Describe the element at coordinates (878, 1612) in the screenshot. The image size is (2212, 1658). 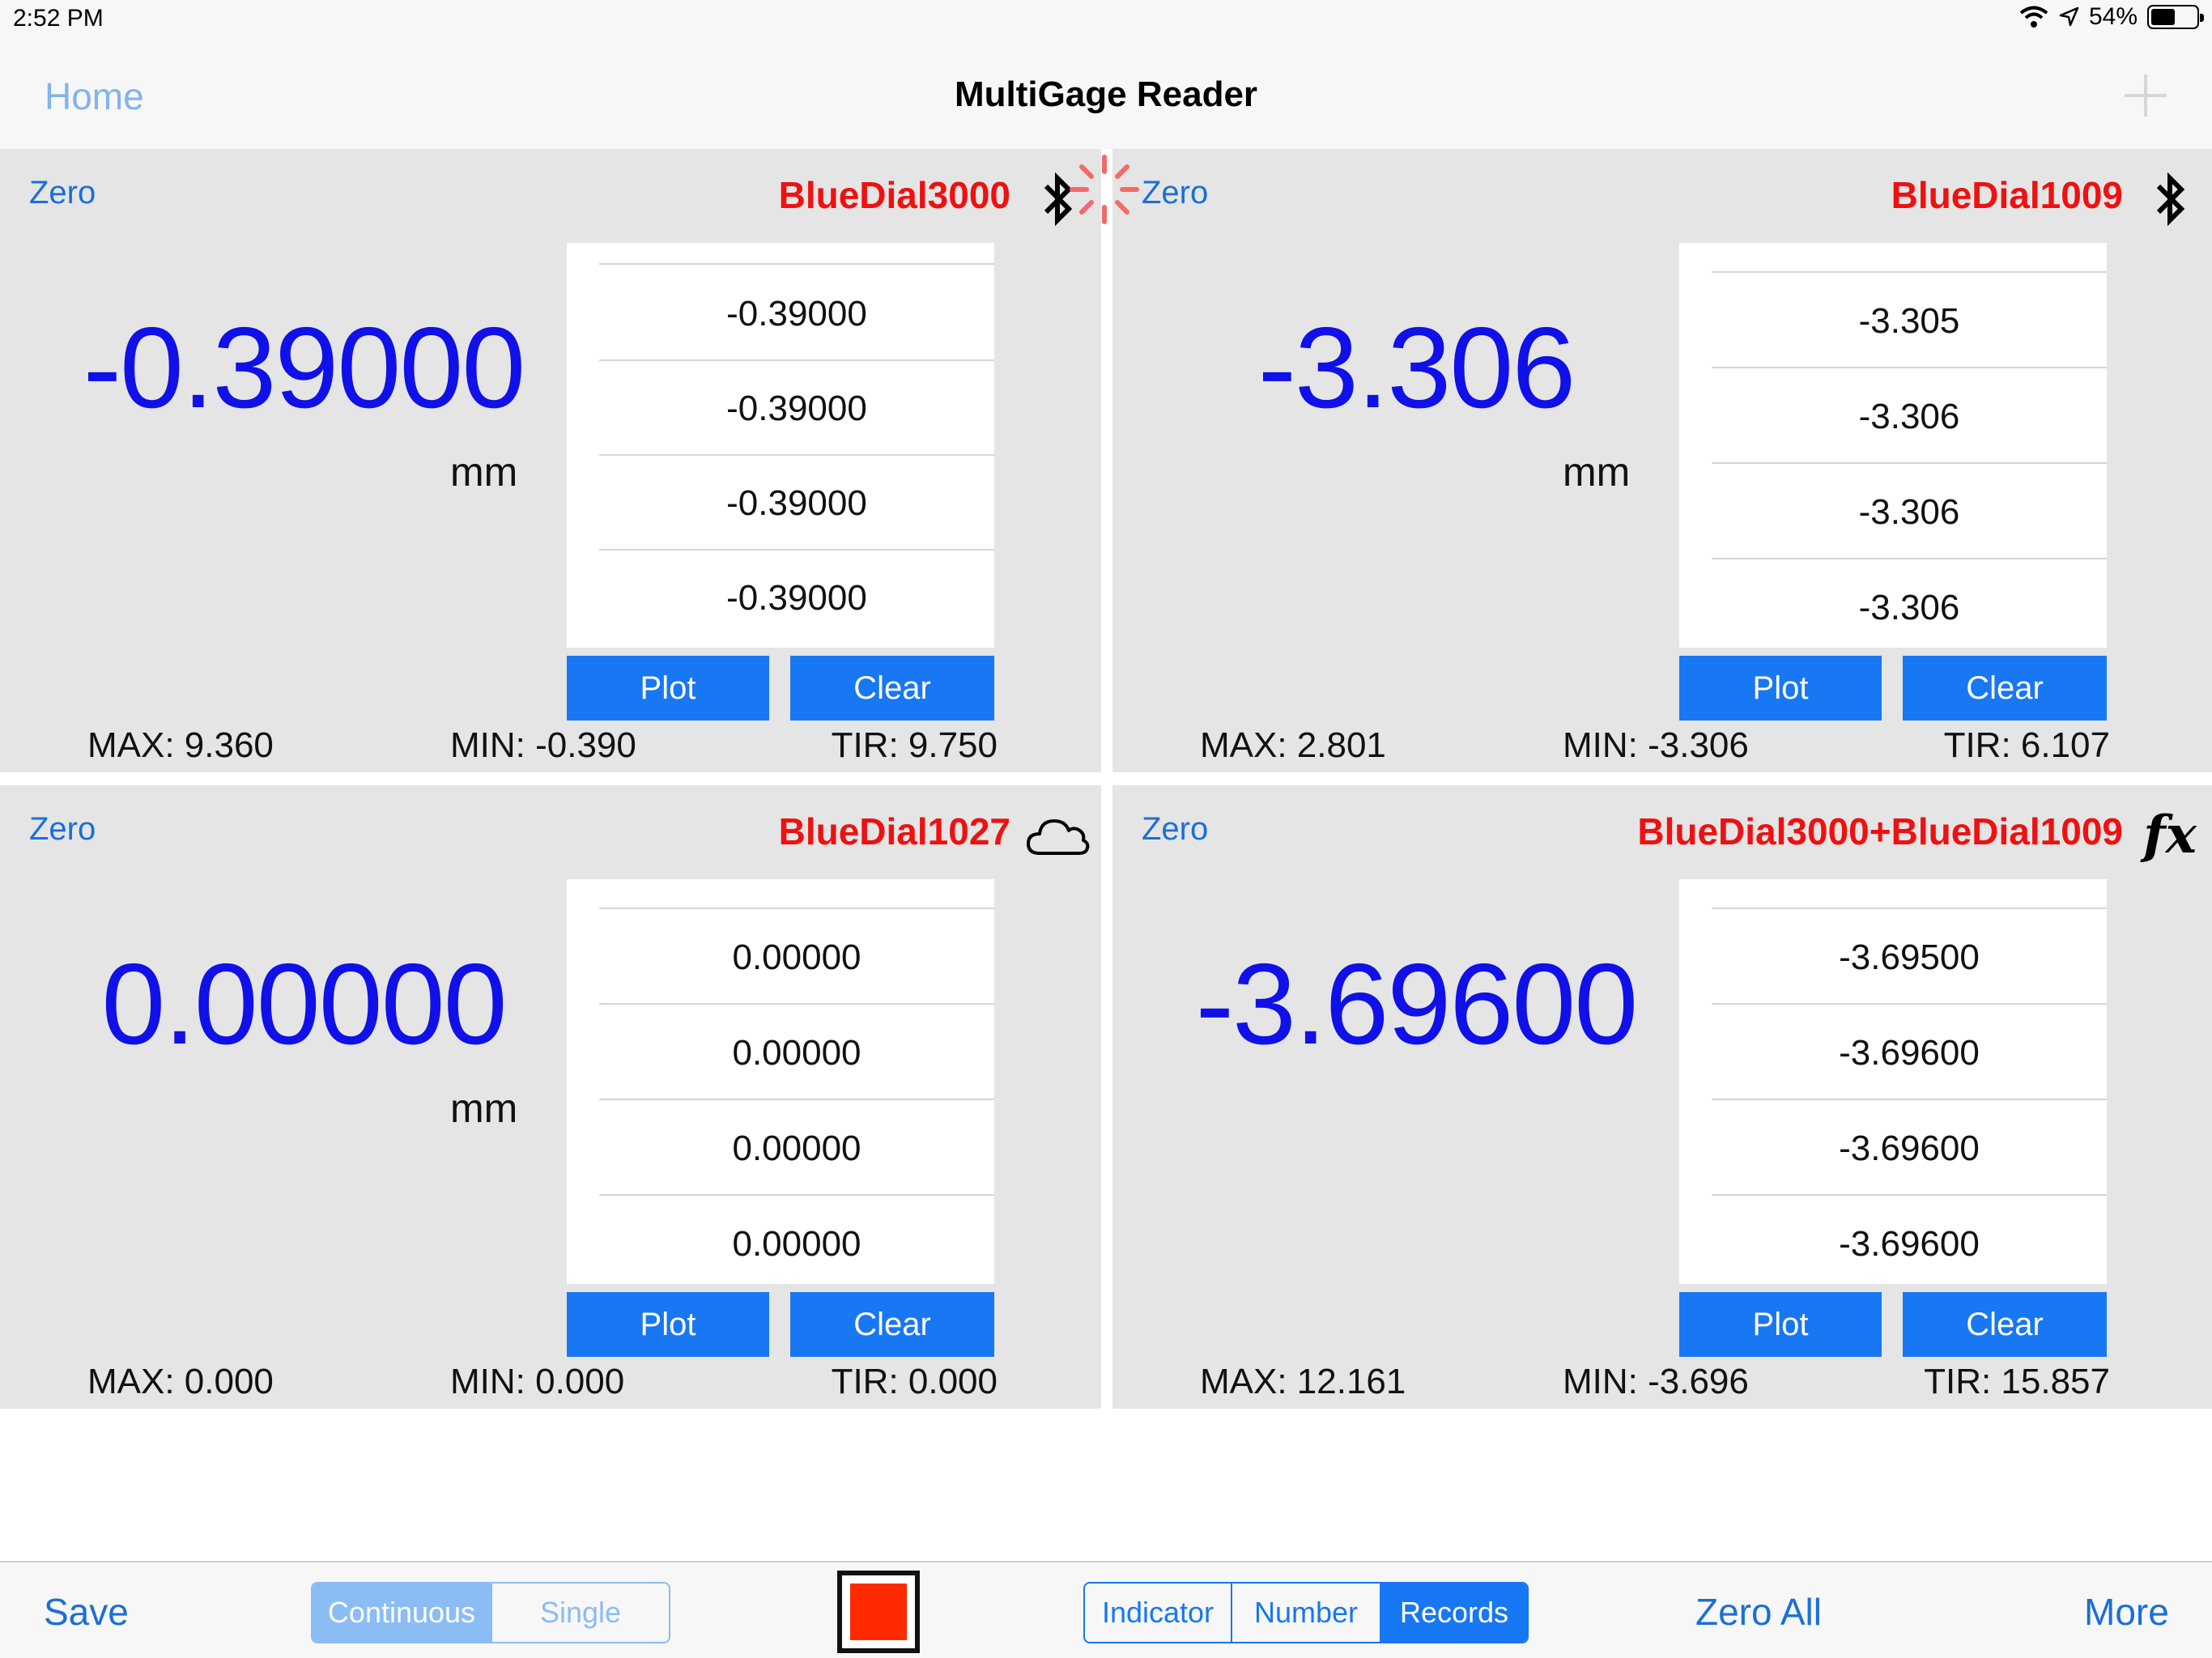
I see `stop-icon` at that location.